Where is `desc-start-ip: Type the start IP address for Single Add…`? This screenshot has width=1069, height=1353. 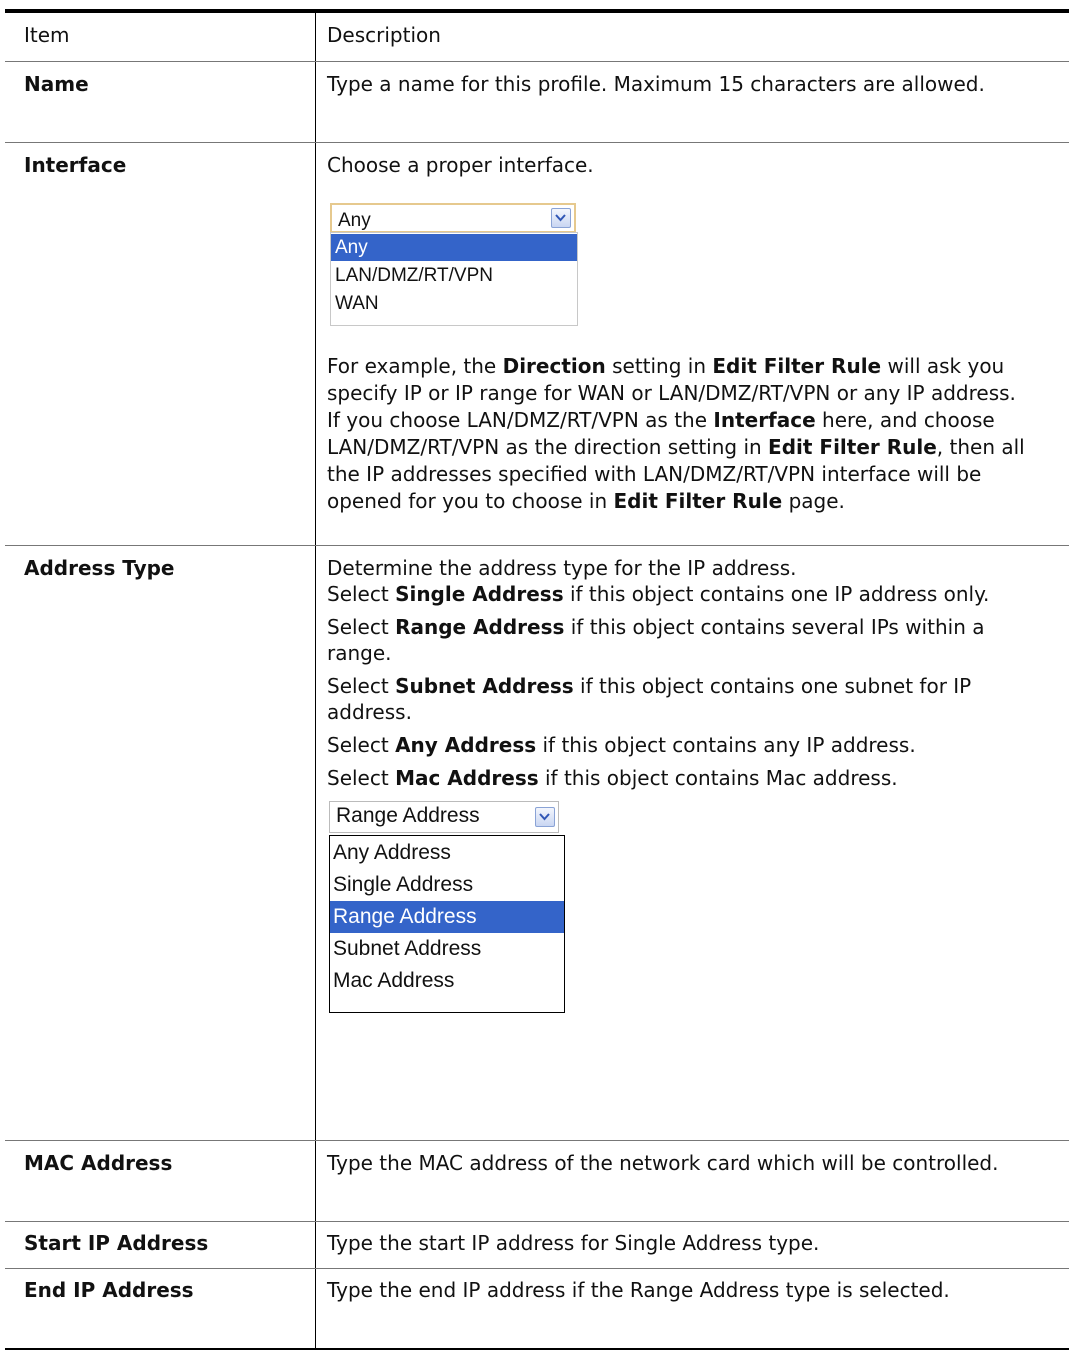 desc-start-ip: Type the start IP address for Single Add… is located at coordinates (573, 1243).